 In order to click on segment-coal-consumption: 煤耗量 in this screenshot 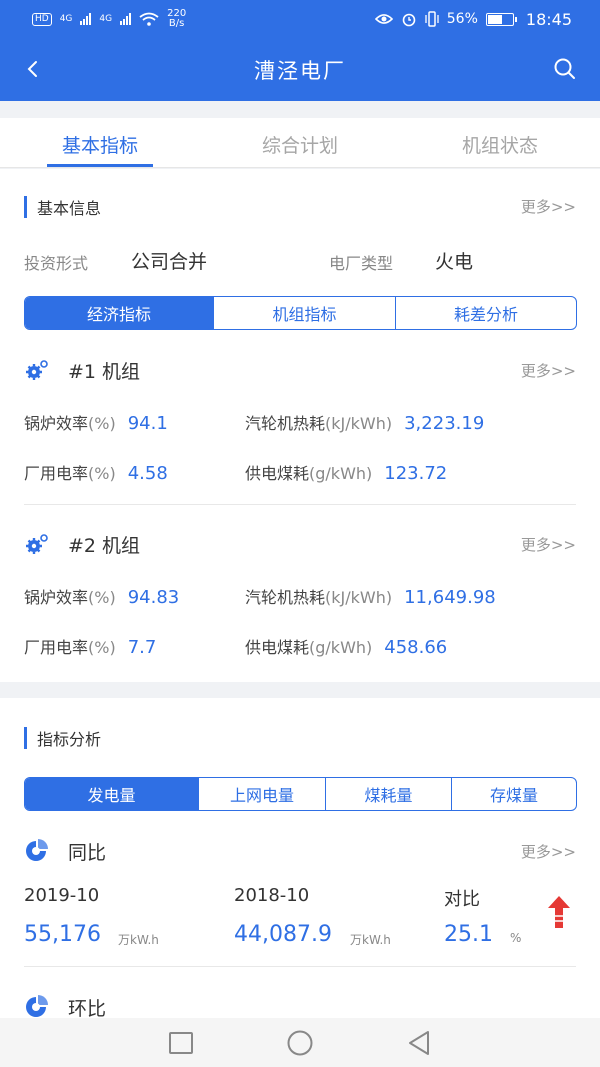, I will do `click(388, 794)`.